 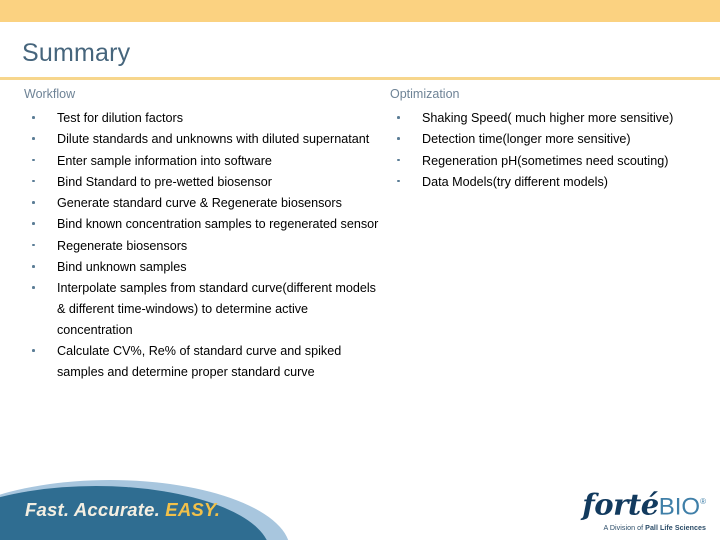 I want to click on registered-trademark-icon: ®, so click(x=703, y=502).